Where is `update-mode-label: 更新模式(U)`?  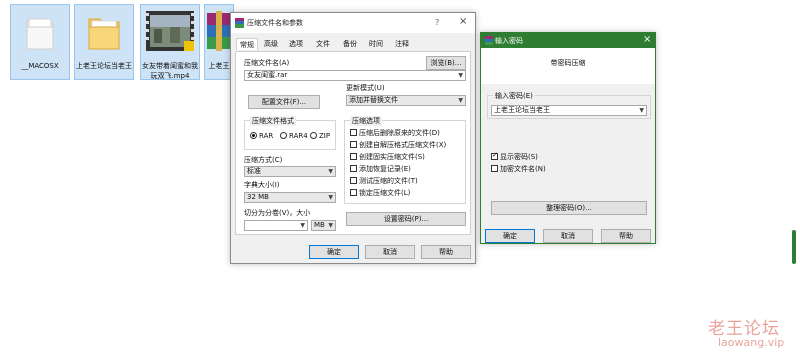 update-mode-label: 更新模式(U) is located at coordinates (365, 88).